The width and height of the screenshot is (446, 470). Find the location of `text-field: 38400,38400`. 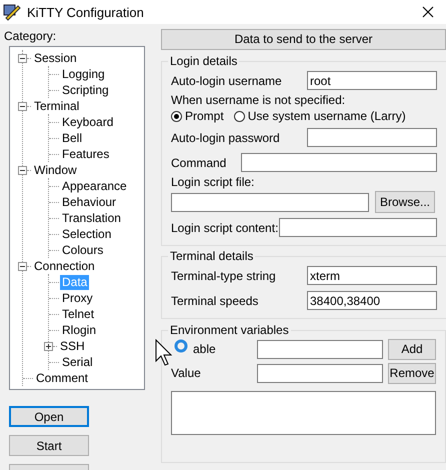

text-field: 38400,38400 is located at coordinates (372, 300).